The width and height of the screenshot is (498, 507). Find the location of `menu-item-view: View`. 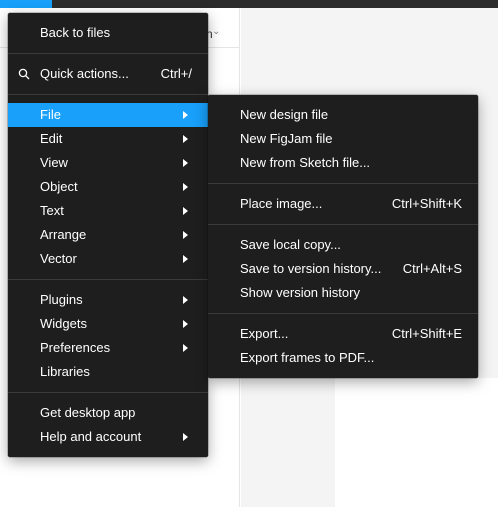

menu-item-view: View is located at coordinates (108, 163).